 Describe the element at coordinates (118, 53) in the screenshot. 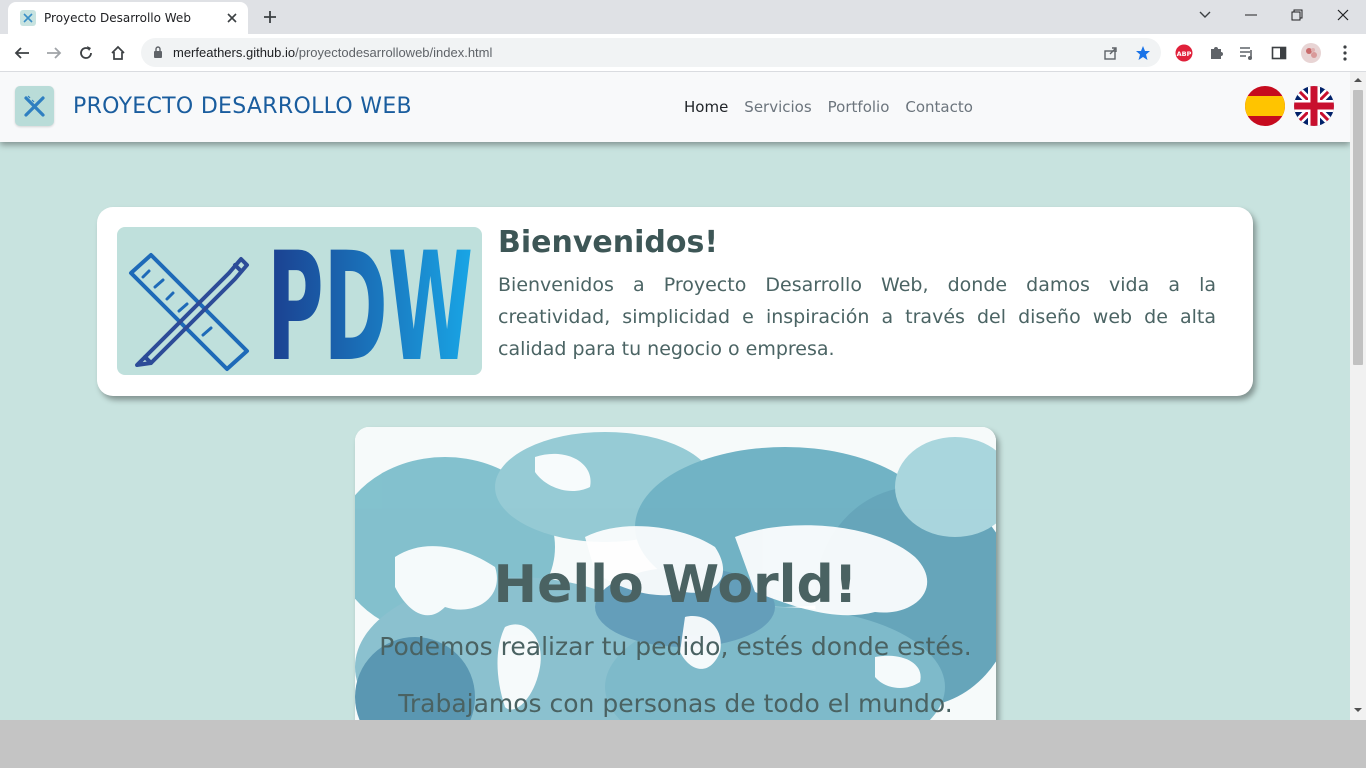

I see `home-icon` at that location.